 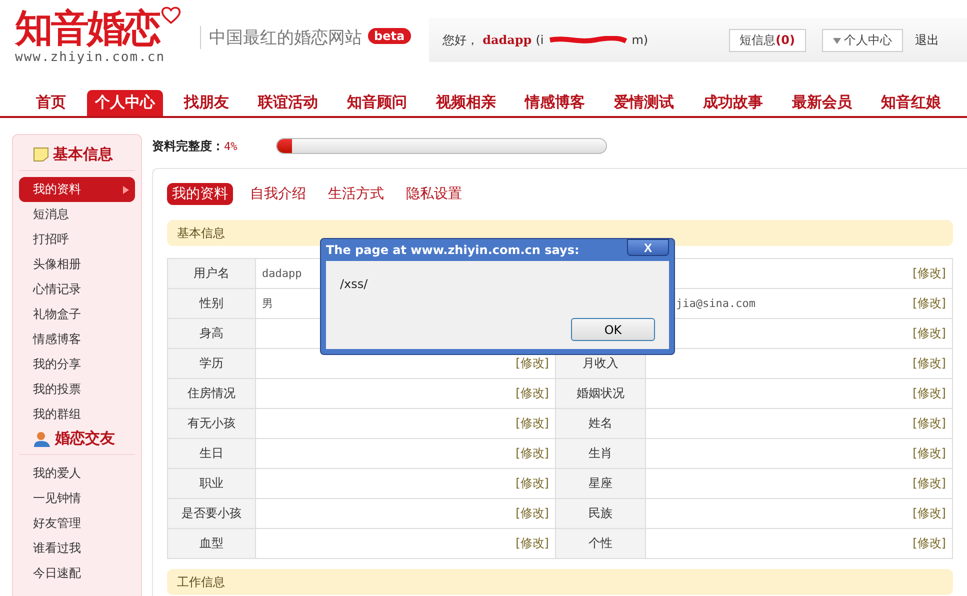 I want to click on section-title: 工作信息, so click(x=201, y=582).